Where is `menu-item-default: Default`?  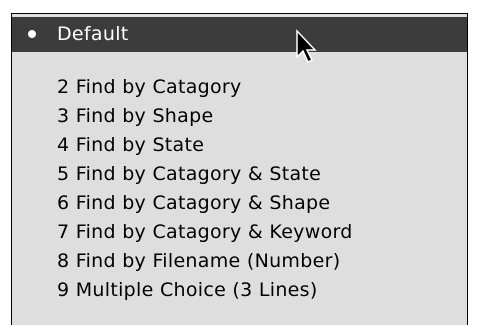
menu-item-default: Default is located at coordinates (239, 34).